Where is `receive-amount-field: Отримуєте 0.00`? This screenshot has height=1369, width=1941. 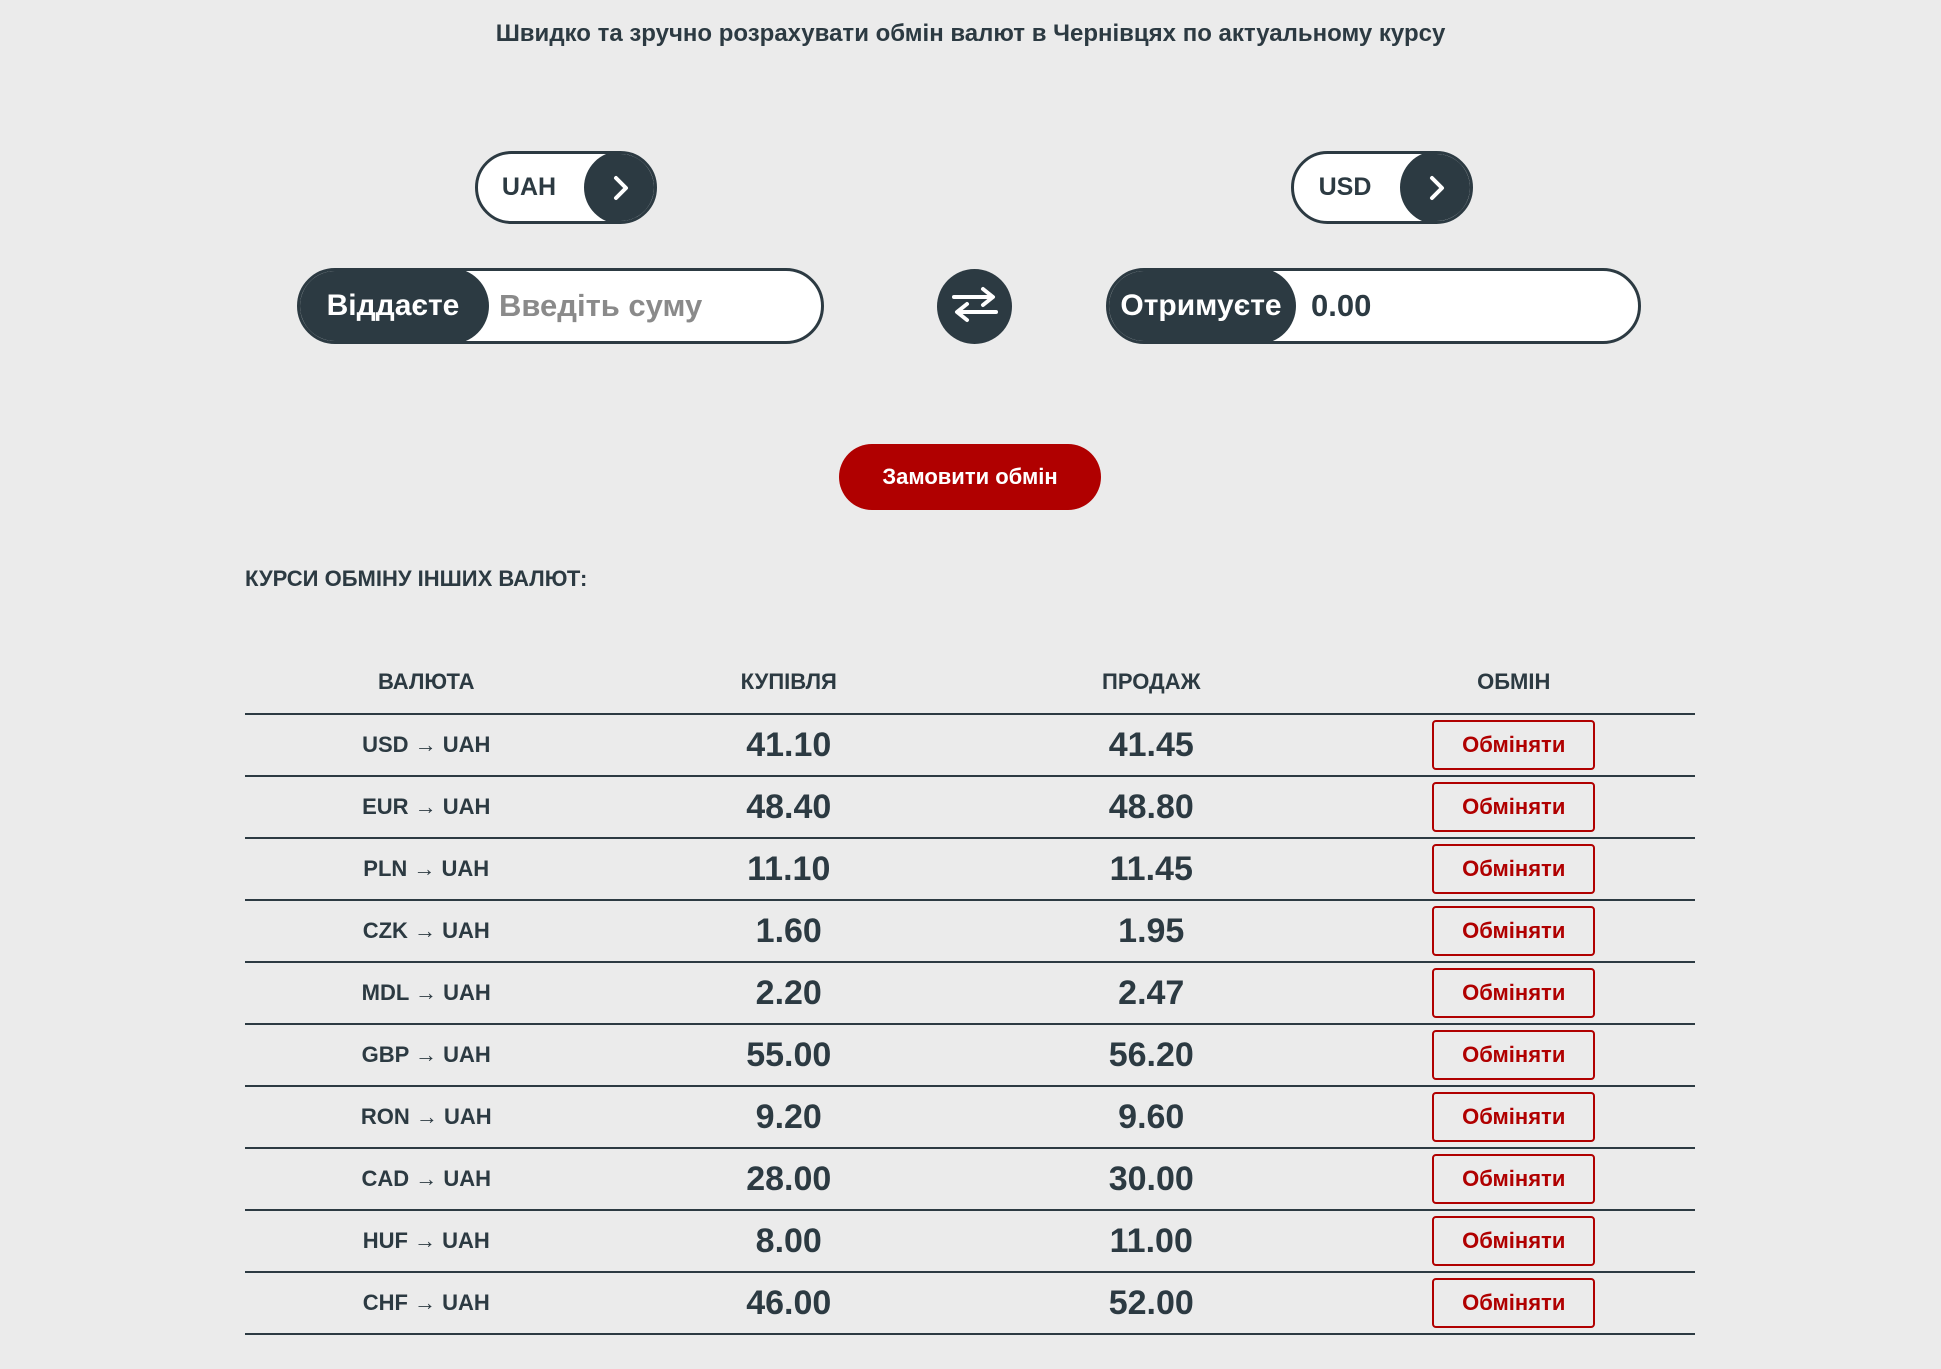 receive-amount-field: Отримуєте 0.00 is located at coordinates (1373, 306).